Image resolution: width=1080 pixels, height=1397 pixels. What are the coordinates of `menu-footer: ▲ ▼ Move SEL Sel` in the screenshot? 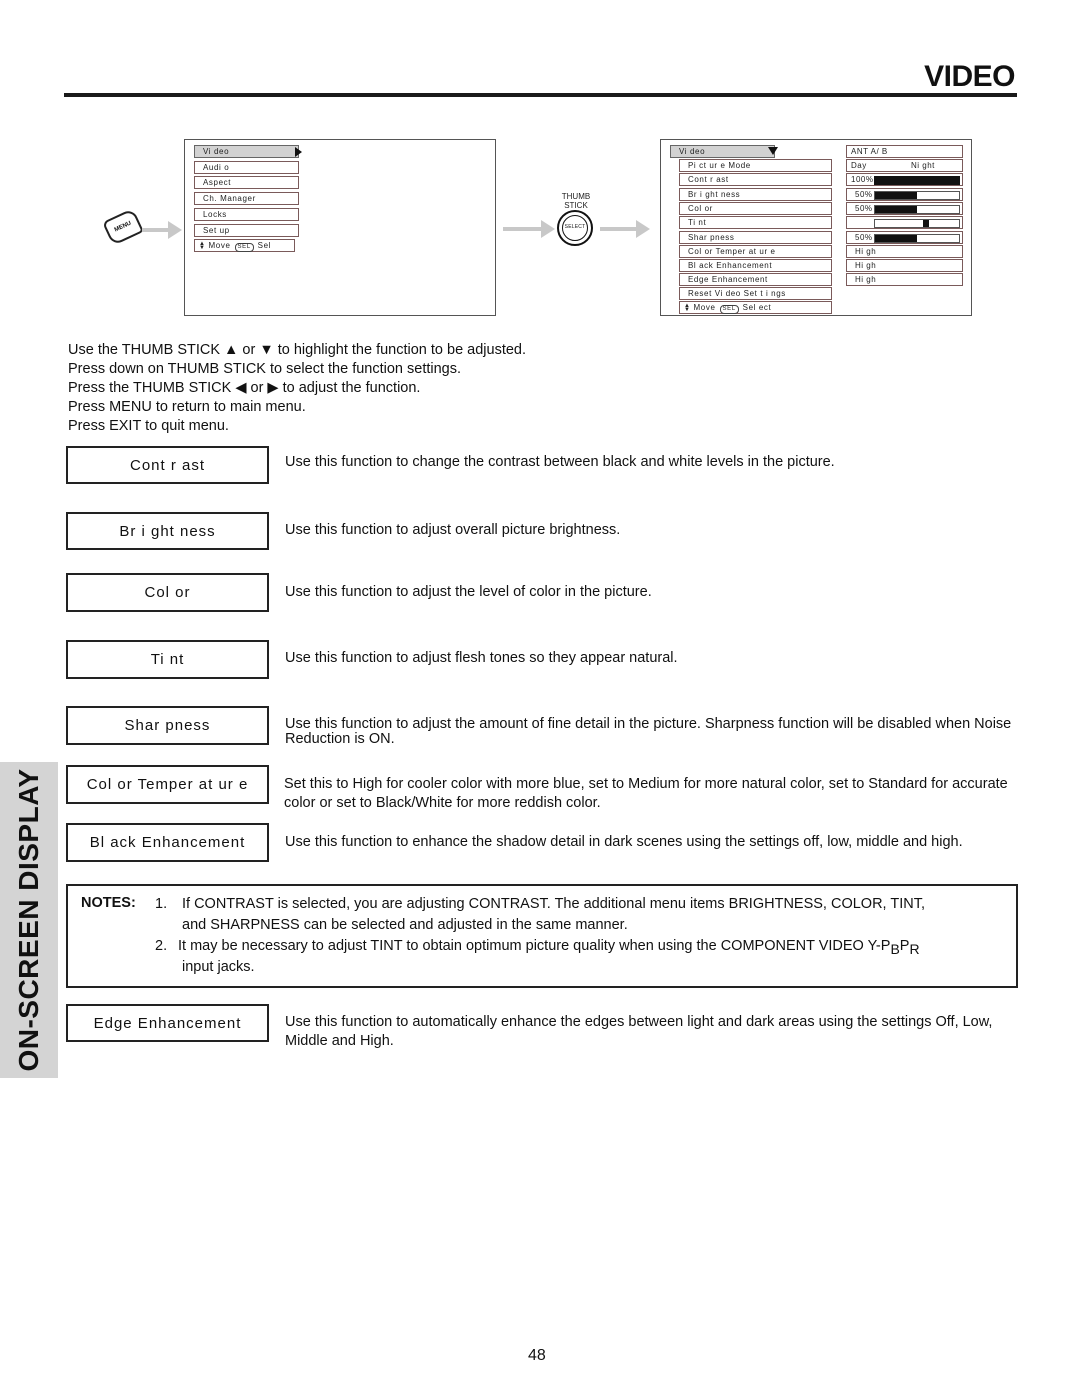 It's located at (244, 245).